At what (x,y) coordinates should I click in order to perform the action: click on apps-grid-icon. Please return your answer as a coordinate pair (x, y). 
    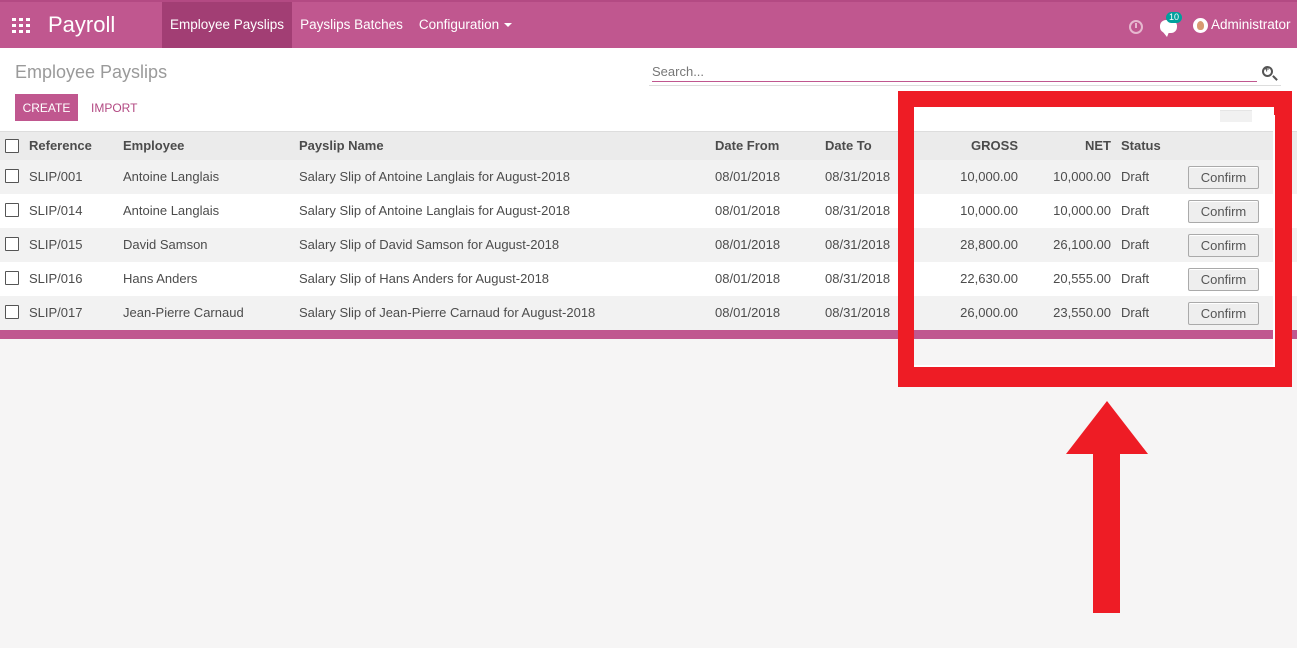
    Looking at the image, I should click on (21, 25).